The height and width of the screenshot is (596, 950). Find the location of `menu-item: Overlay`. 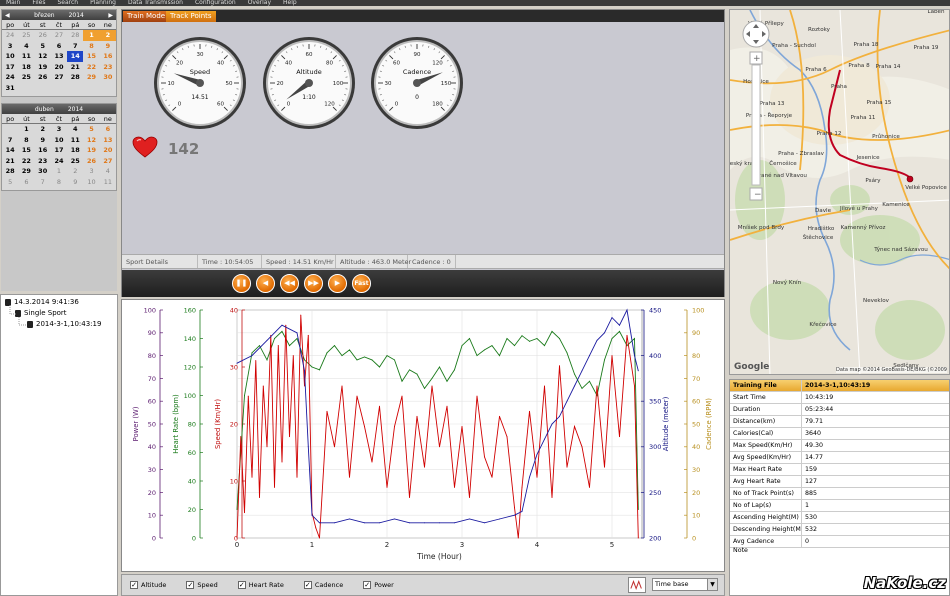

menu-item: Overlay is located at coordinates (259, 3).